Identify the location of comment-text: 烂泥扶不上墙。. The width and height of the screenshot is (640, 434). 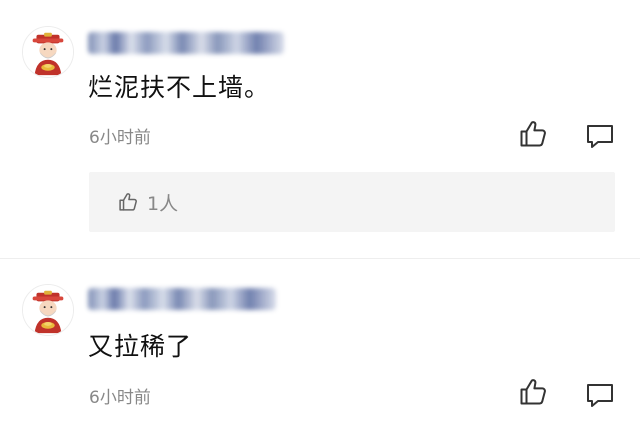
(179, 87).